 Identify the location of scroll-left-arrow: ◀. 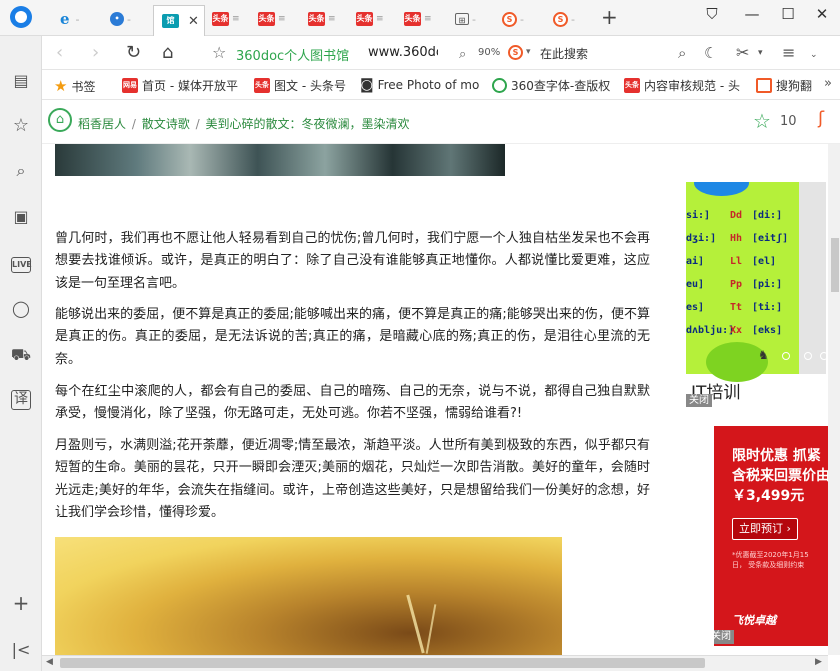
(49, 662).